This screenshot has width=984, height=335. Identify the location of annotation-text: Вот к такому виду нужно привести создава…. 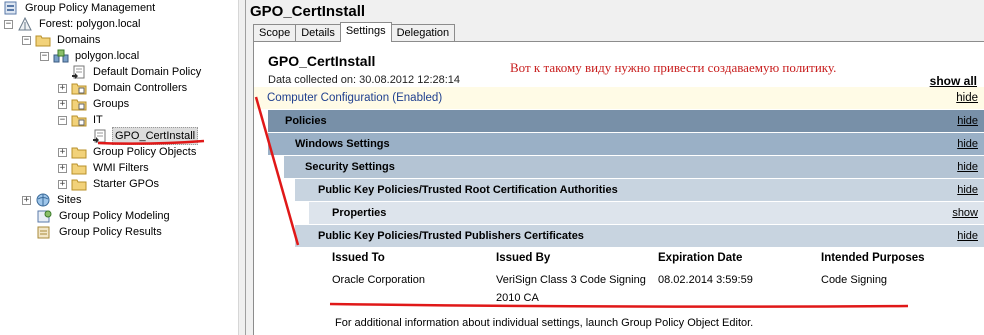
(673, 67).